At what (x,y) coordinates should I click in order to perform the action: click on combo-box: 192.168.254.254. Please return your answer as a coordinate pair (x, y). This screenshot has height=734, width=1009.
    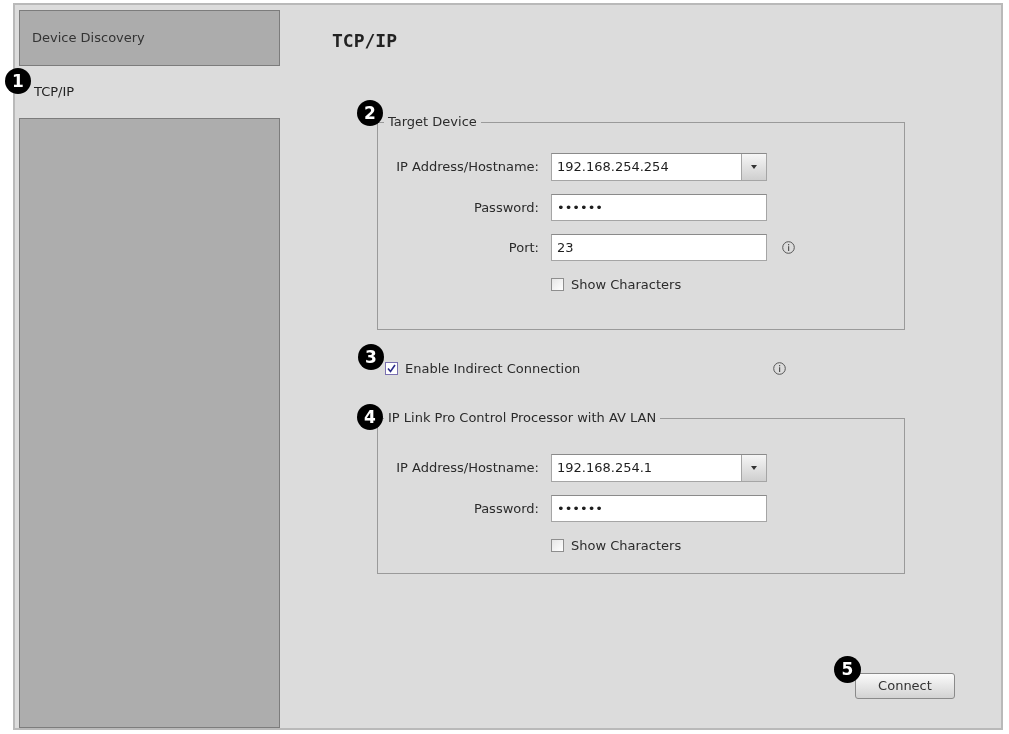
    Looking at the image, I should click on (659, 167).